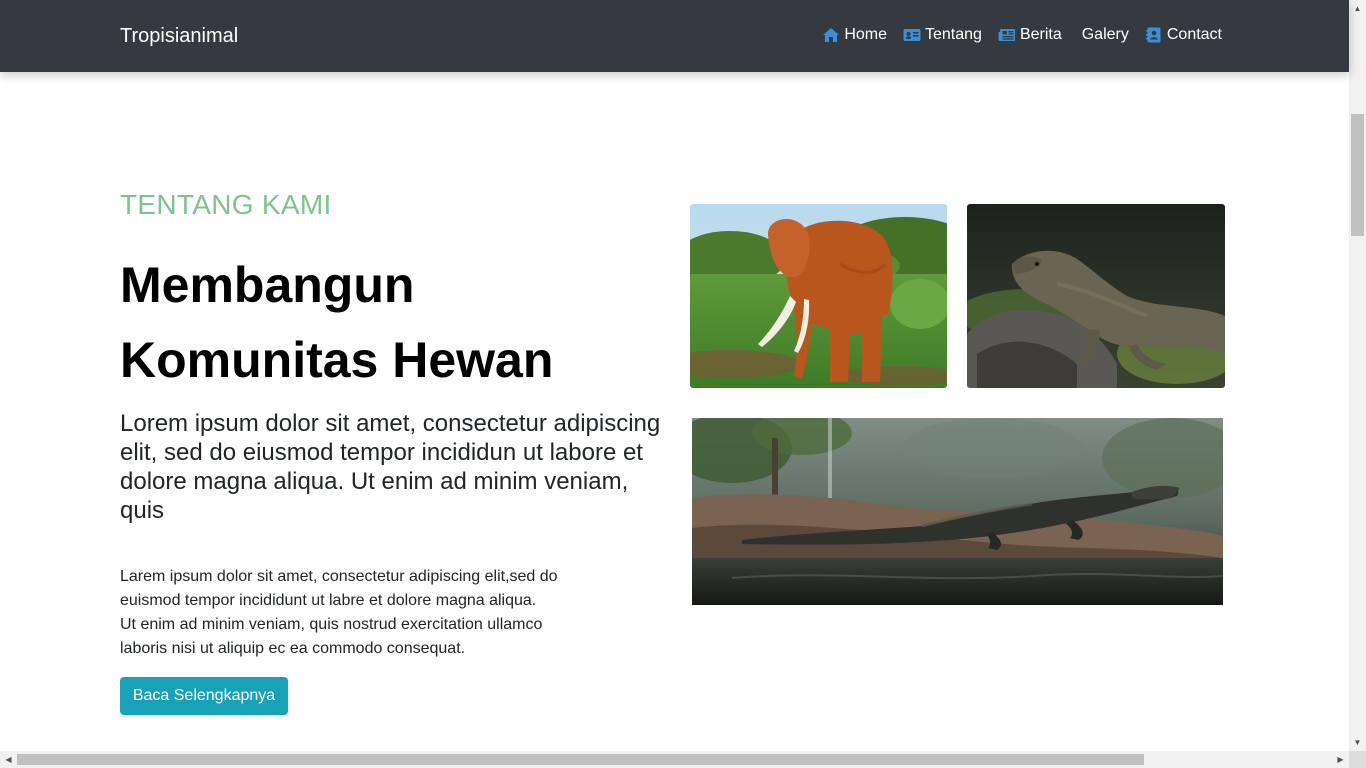 The image size is (1366, 768). I want to click on scroll-down-arrow-icon: ▼, so click(1357, 742).